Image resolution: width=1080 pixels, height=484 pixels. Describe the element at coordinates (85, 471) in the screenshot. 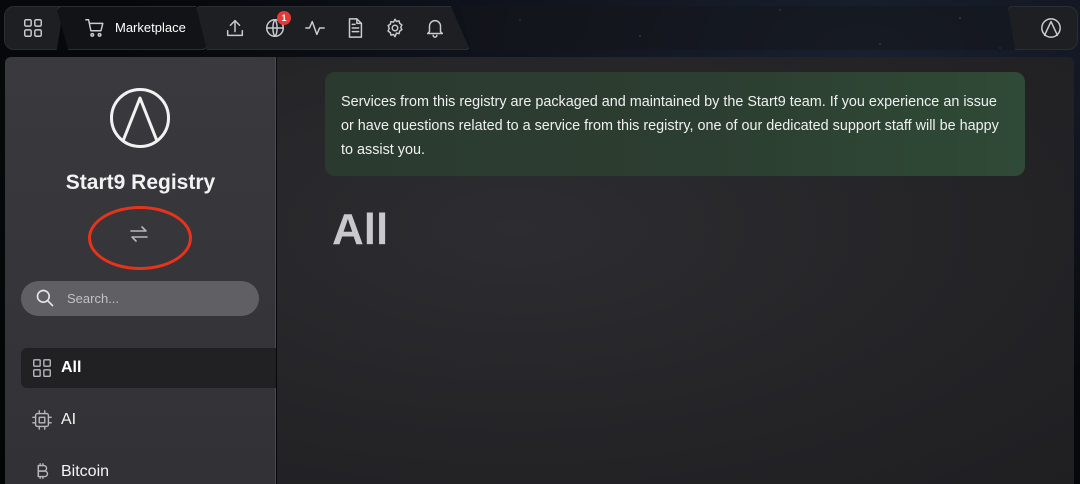

I see `category-label: Bitcoin` at that location.